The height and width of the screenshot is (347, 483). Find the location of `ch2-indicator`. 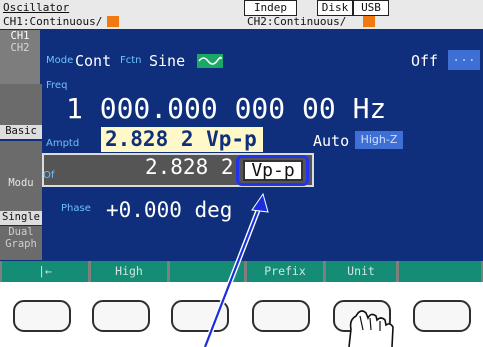

ch2-indicator is located at coordinates (369, 21).